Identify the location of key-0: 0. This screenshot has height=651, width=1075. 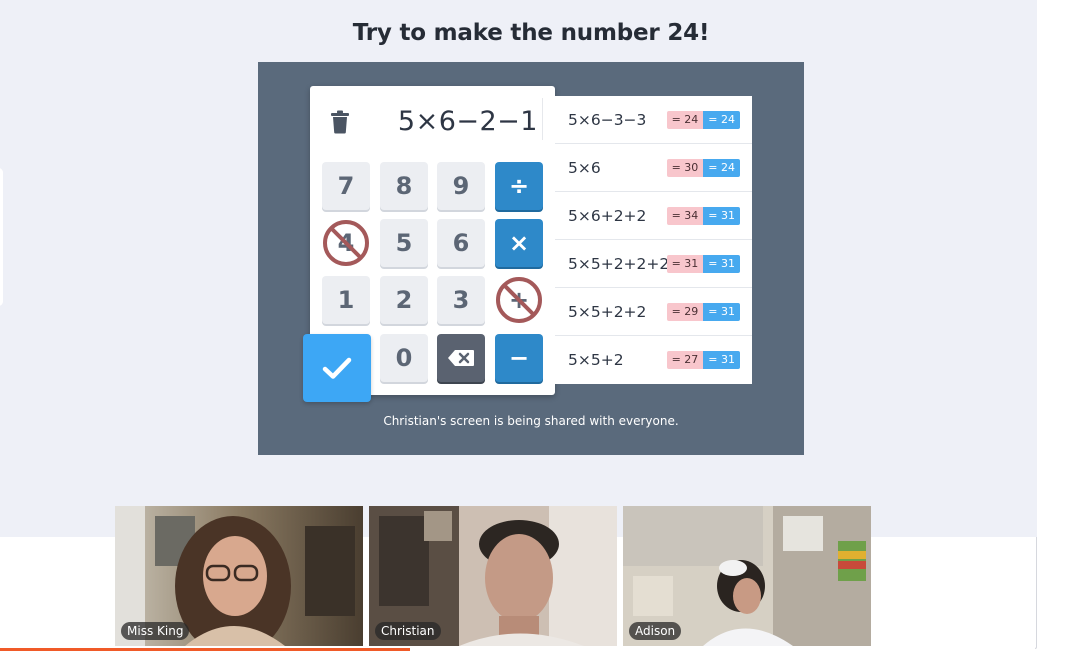
(404, 358).